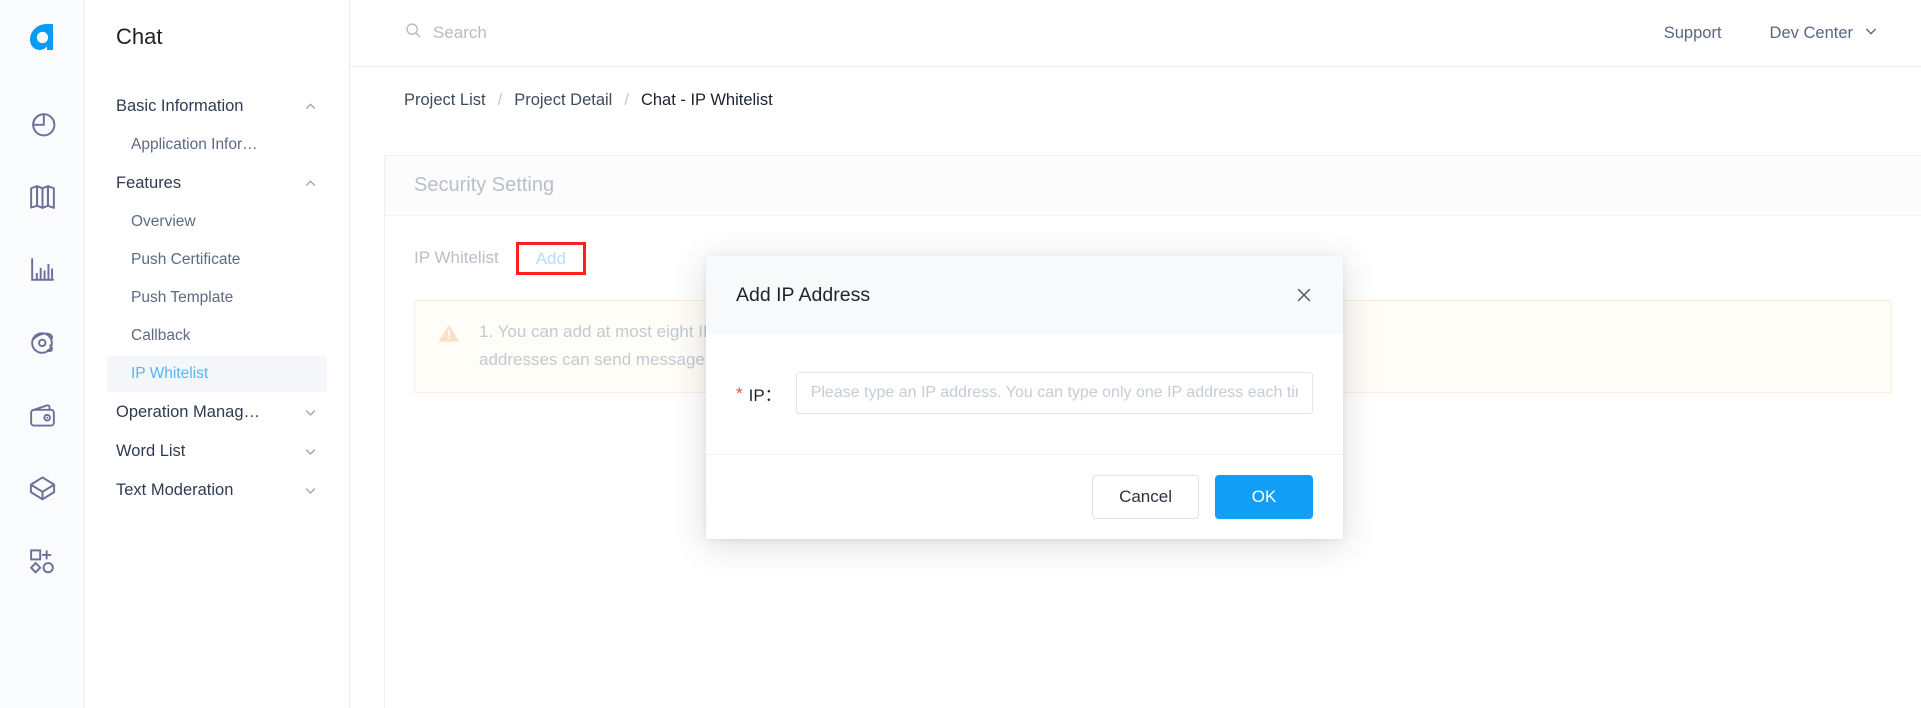  What do you see at coordinates (1024, 496) in the screenshot?
I see `dialog-footer: Cancel OK` at bounding box center [1024, 496].